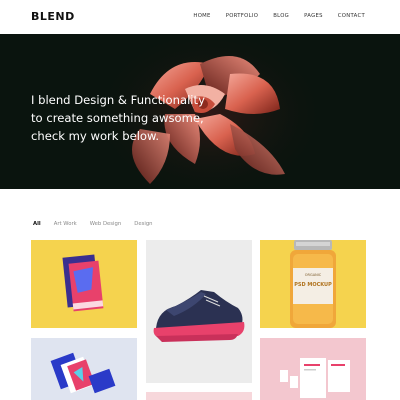  Describe the element at coordinates (351, 16) in the screenshot. I see `nav-contact: CONTACT` at that location.